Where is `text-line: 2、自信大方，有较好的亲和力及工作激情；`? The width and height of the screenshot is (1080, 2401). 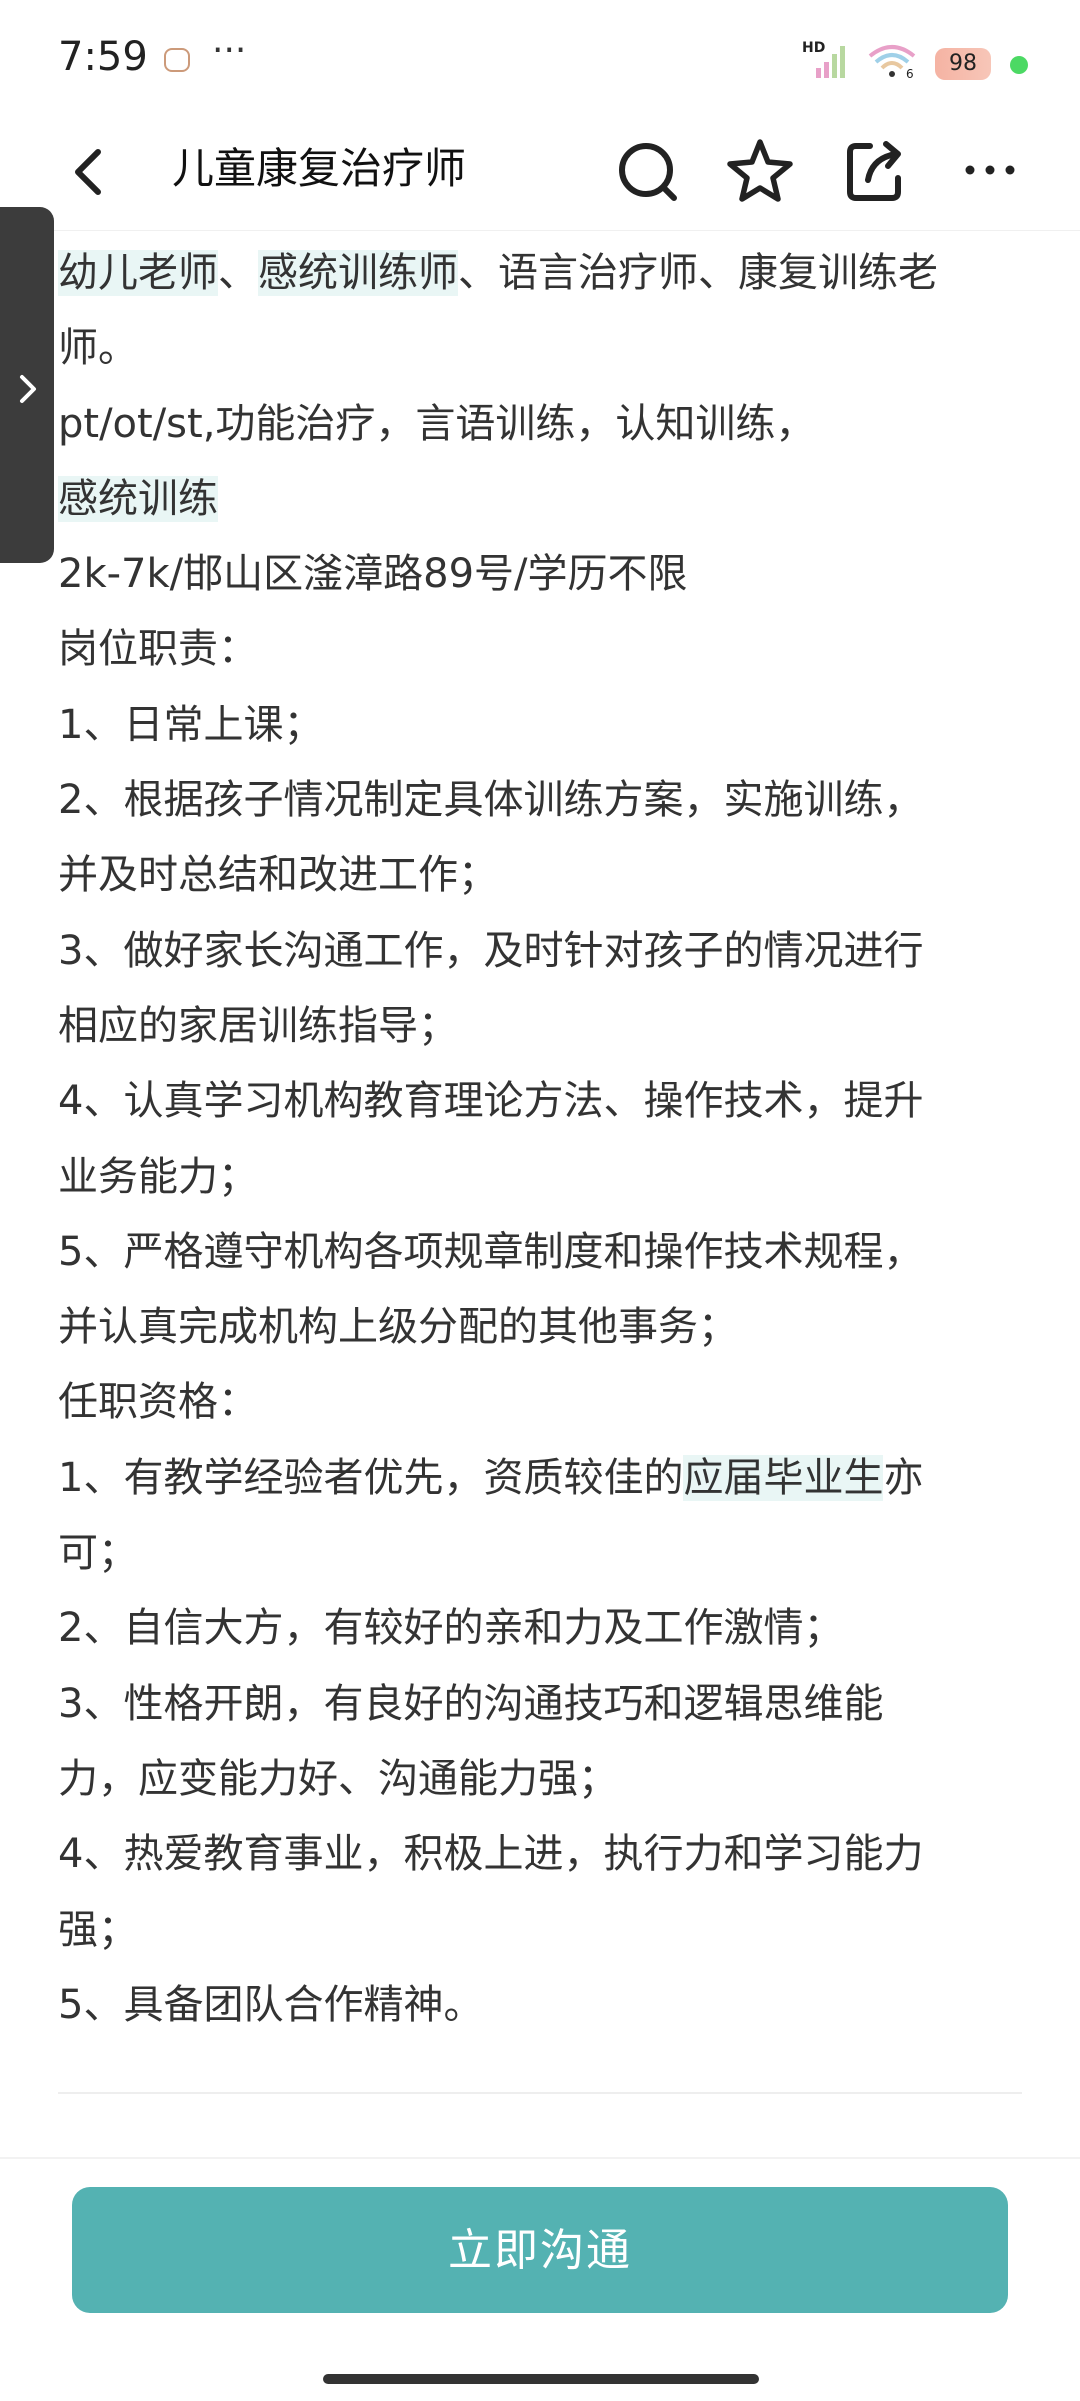 text-line: 2、自信大方，有较好的亲和力及工作激情； is located at coordinates (451, 1628).